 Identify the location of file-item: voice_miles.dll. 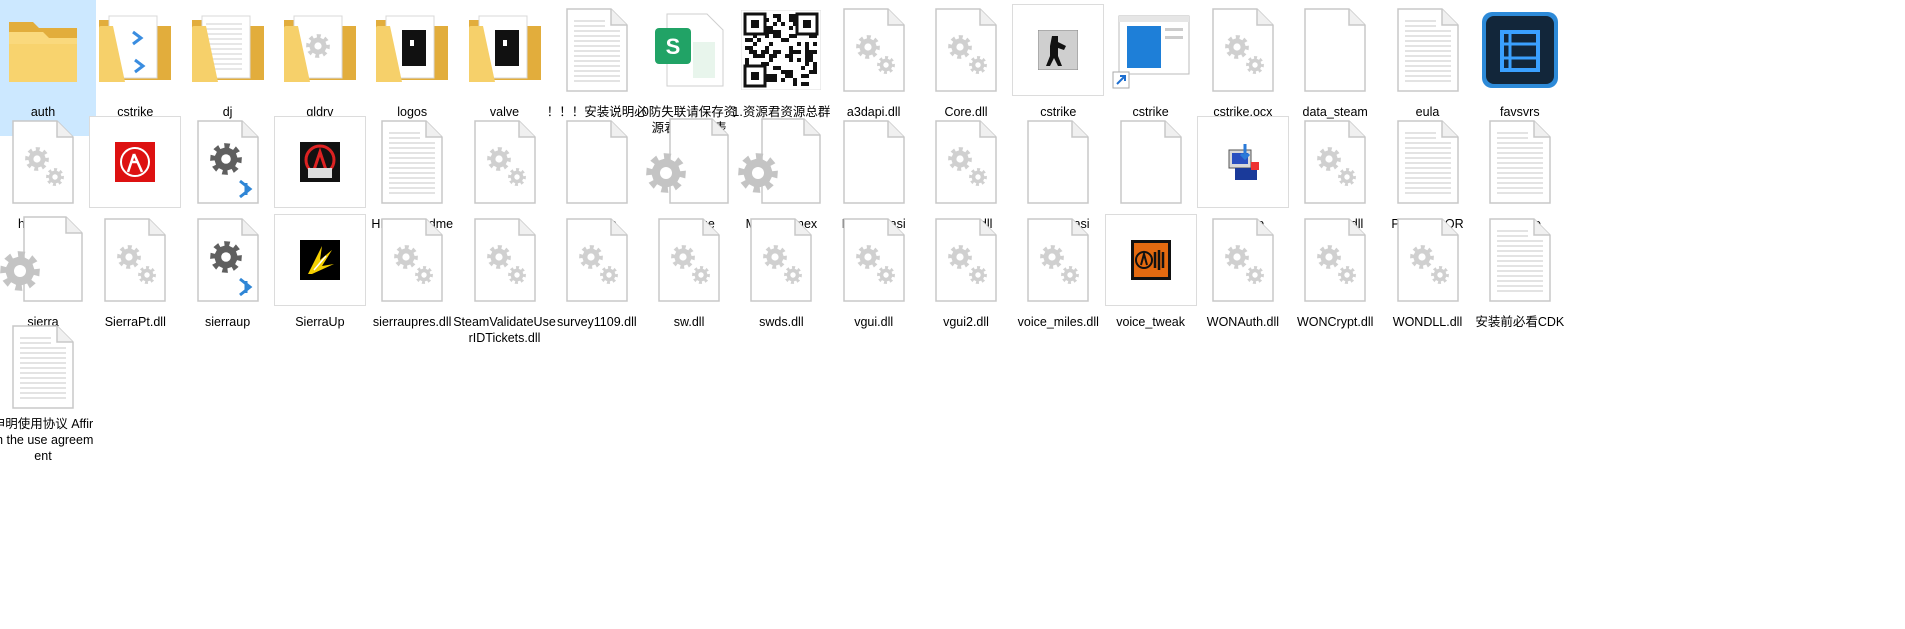
(1058, 278).